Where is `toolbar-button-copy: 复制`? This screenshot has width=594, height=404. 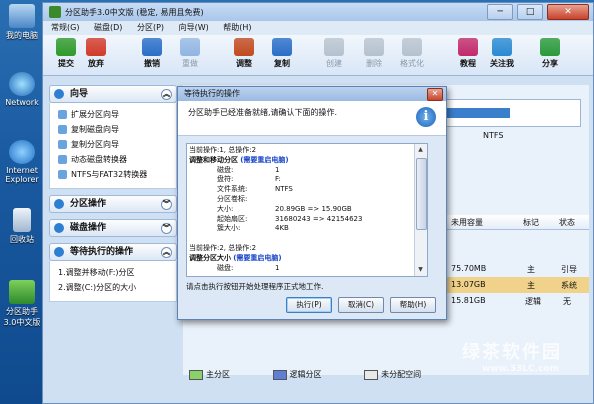 toolbar-button-copy: 复制 is located at coordinates (282, 53).